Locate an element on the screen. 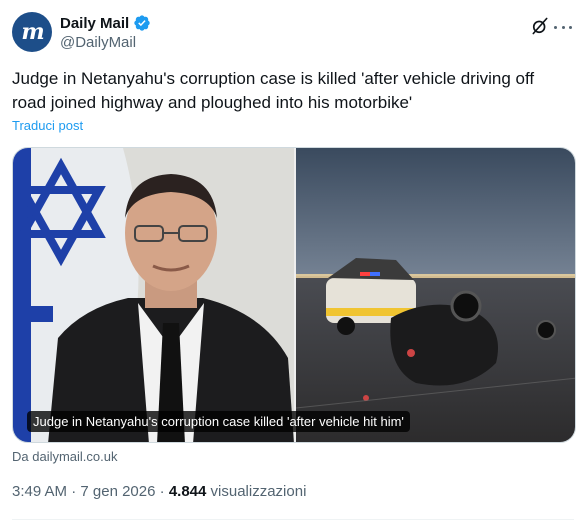  views-count: 4.844 is located at coordinates (187, 491).